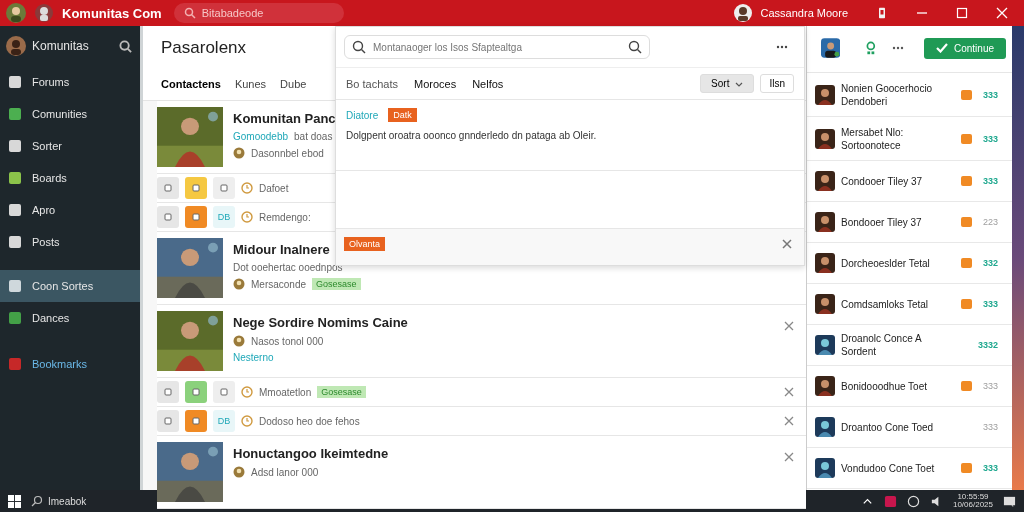  I want to click on windows-icon, so click(14, 501).